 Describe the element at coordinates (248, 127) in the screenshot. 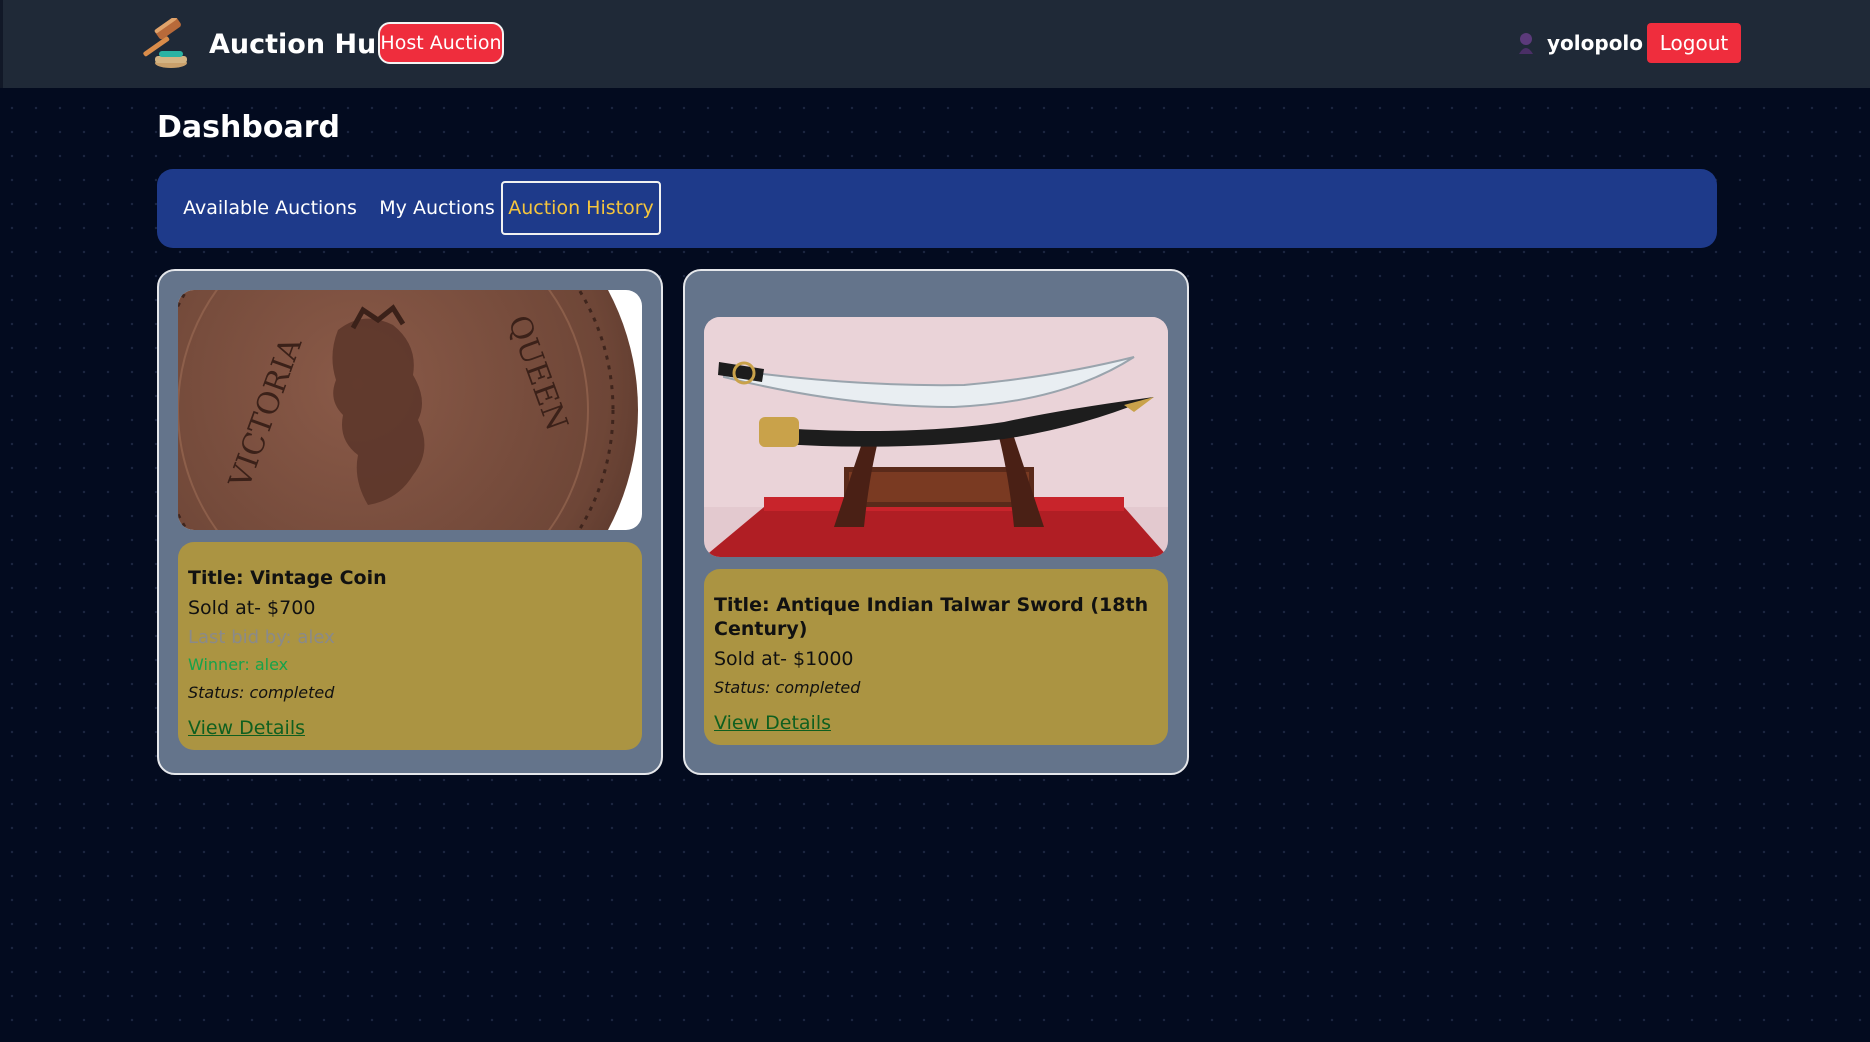

I see `page-title: Dashboard` at that location.